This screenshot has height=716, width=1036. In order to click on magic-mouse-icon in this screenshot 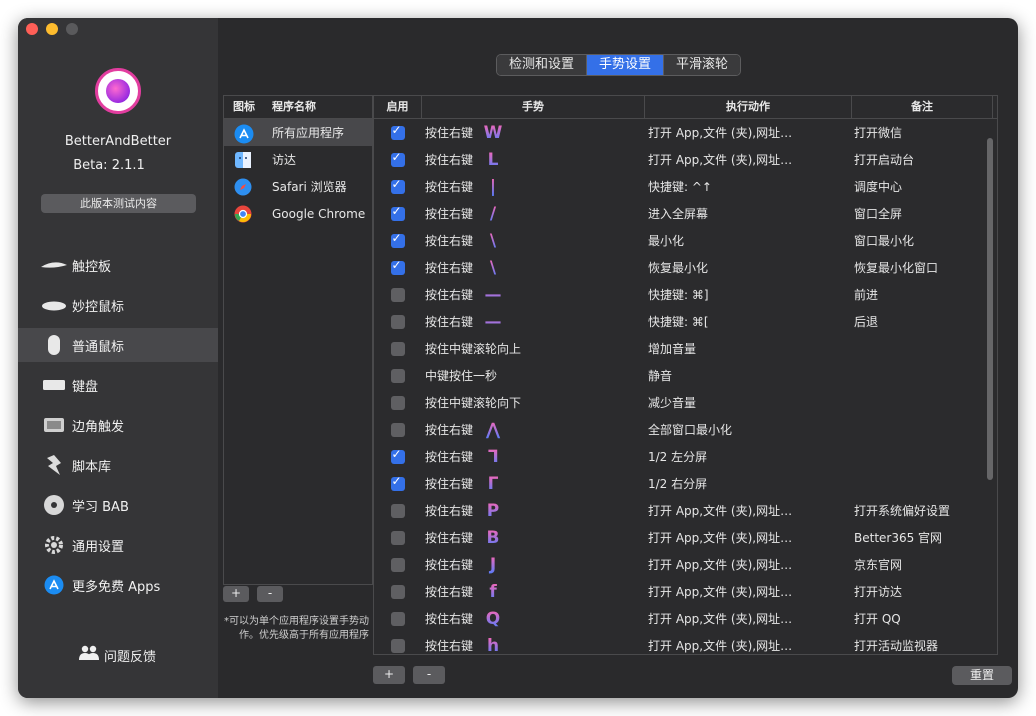, I will do `click(54, 305)`.